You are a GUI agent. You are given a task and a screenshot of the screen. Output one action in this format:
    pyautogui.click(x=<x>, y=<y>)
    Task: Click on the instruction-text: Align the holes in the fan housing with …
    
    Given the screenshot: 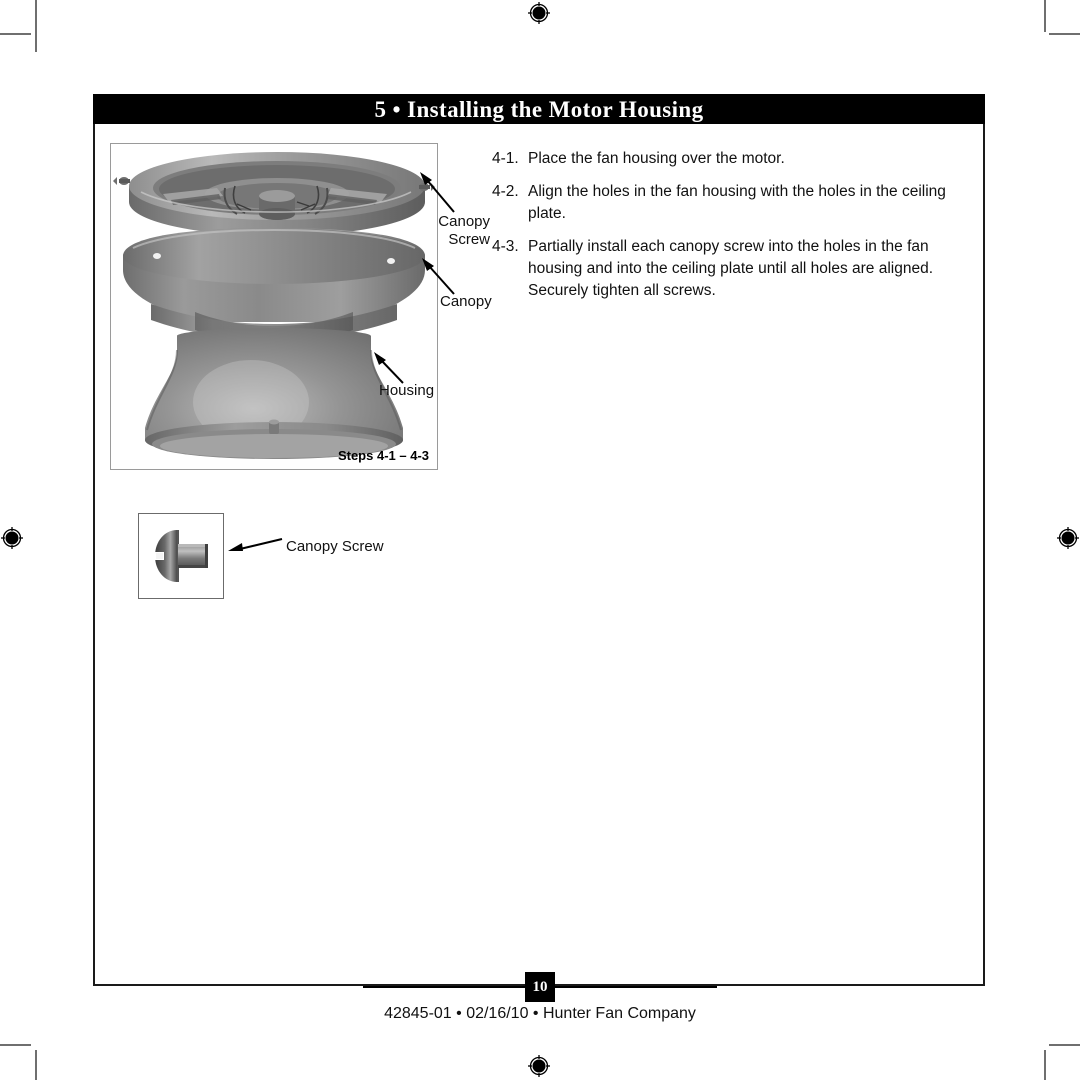 What is the action you would take?
    pyautogui.click(x=737, y=202)
    